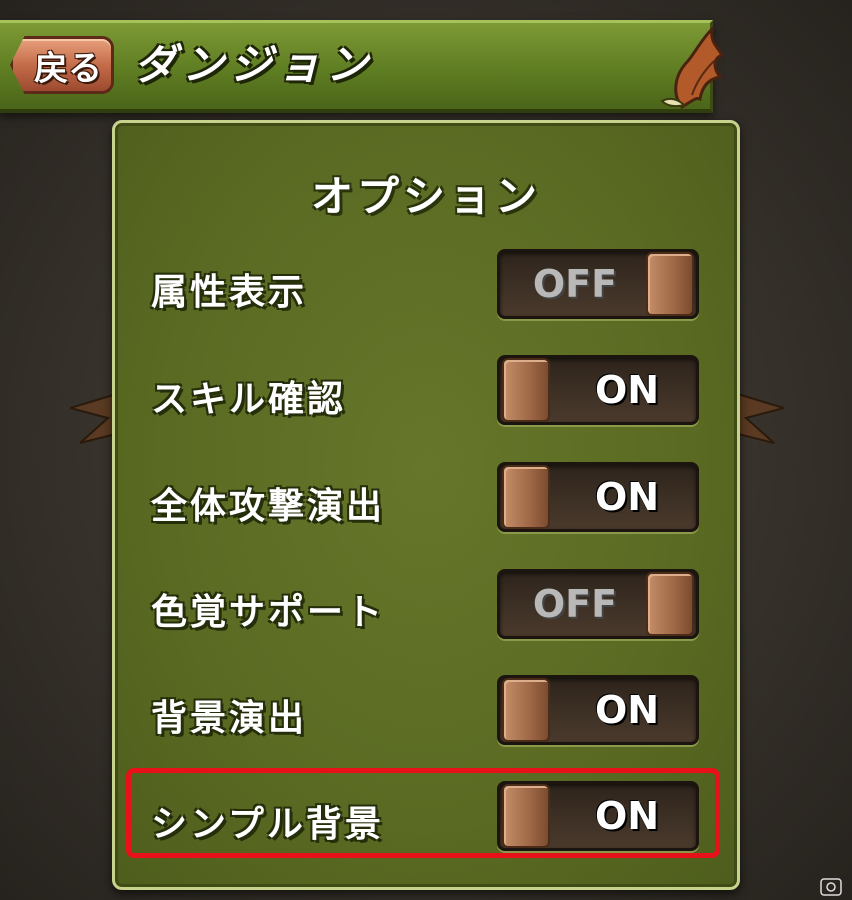  Describe the element at coordinates (423, 813) in the screenshot. I see `highlight-box-simple-background` at that location.